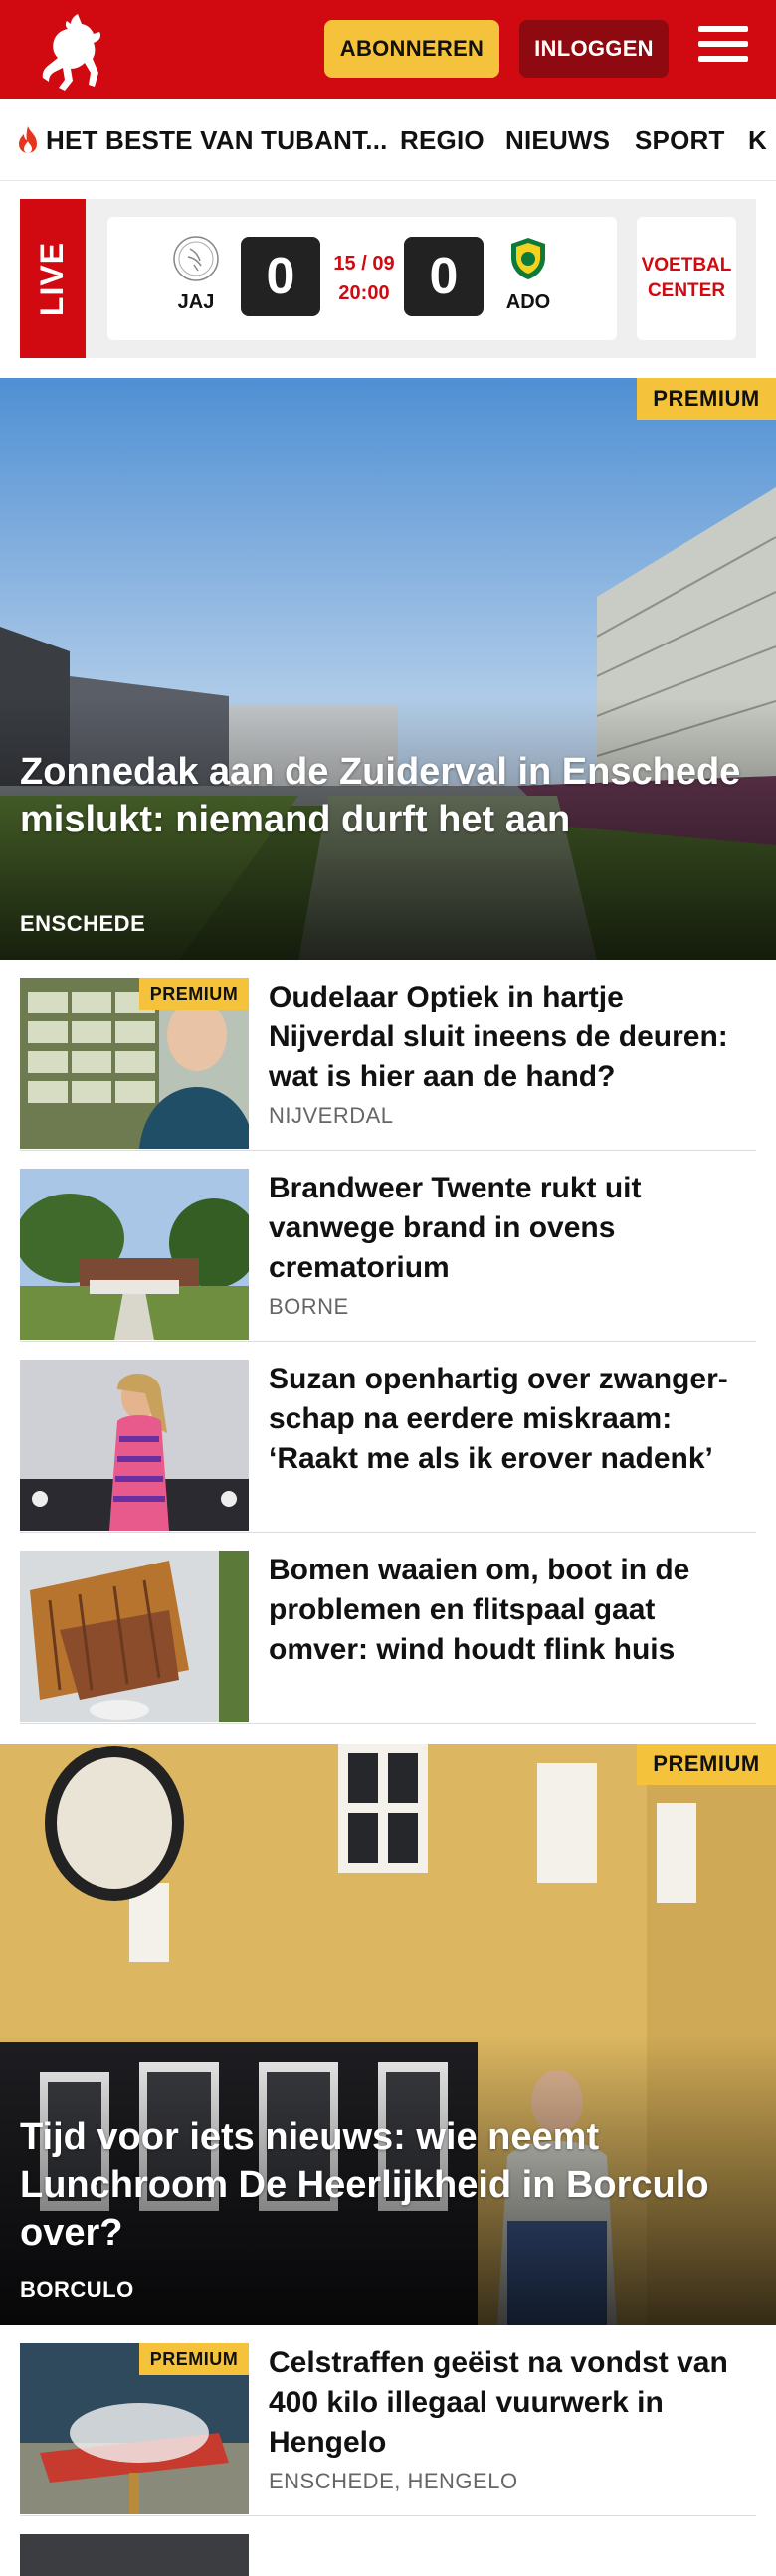 Image resolution: width=776 pixels, height=2576 pixels. I want to click on article-location: ENSCHEDE, HENGELO, so click(393, 2481).